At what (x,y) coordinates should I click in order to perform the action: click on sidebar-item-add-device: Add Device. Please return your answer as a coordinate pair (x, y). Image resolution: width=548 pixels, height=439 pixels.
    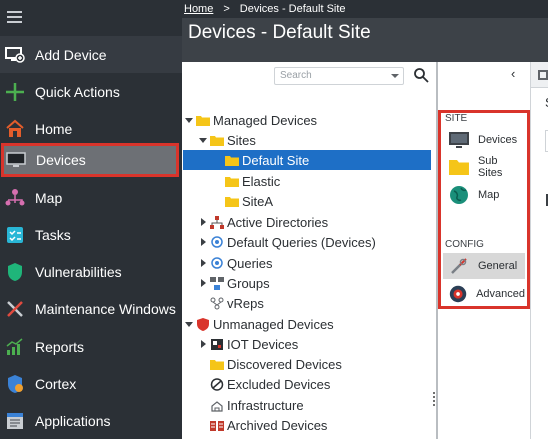
    Looking at the image, I should click on (91, 54).